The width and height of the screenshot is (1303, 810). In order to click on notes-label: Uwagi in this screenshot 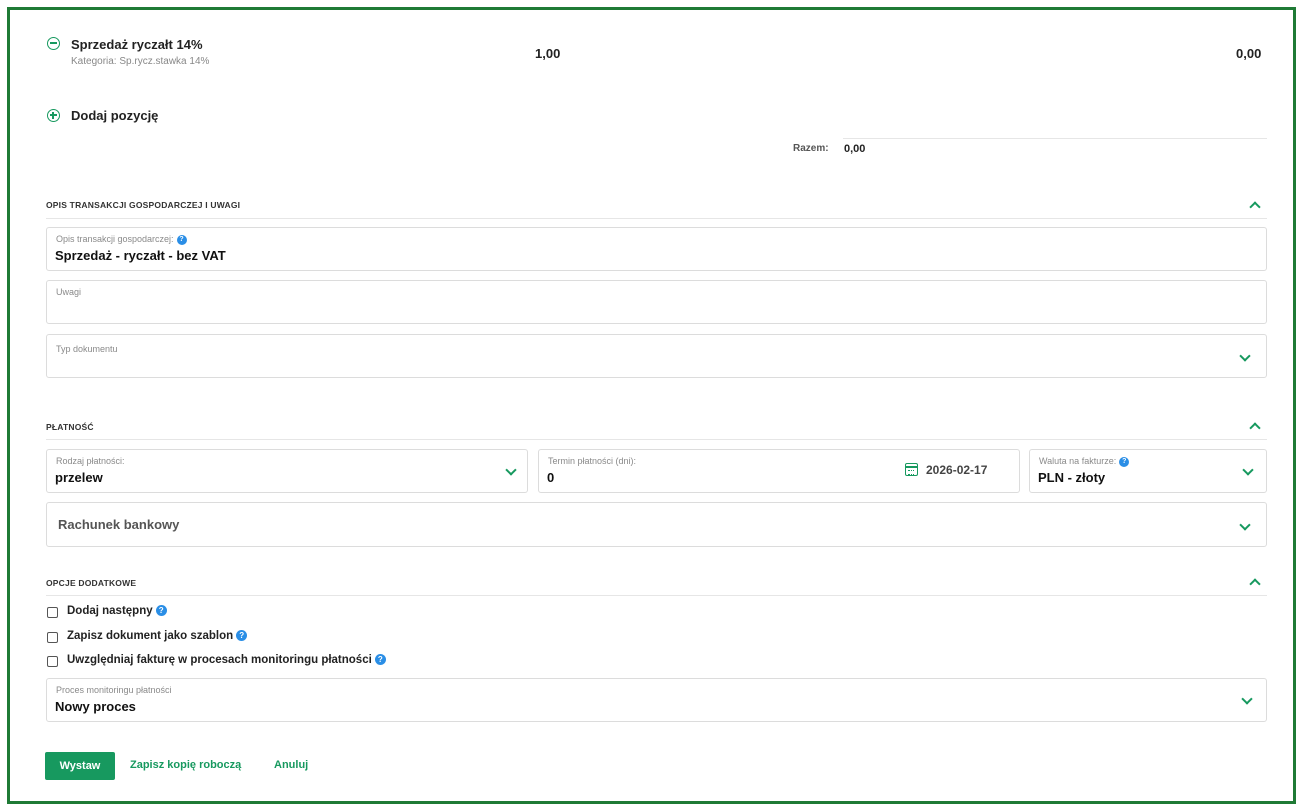, I will do `click(69, 292)`.